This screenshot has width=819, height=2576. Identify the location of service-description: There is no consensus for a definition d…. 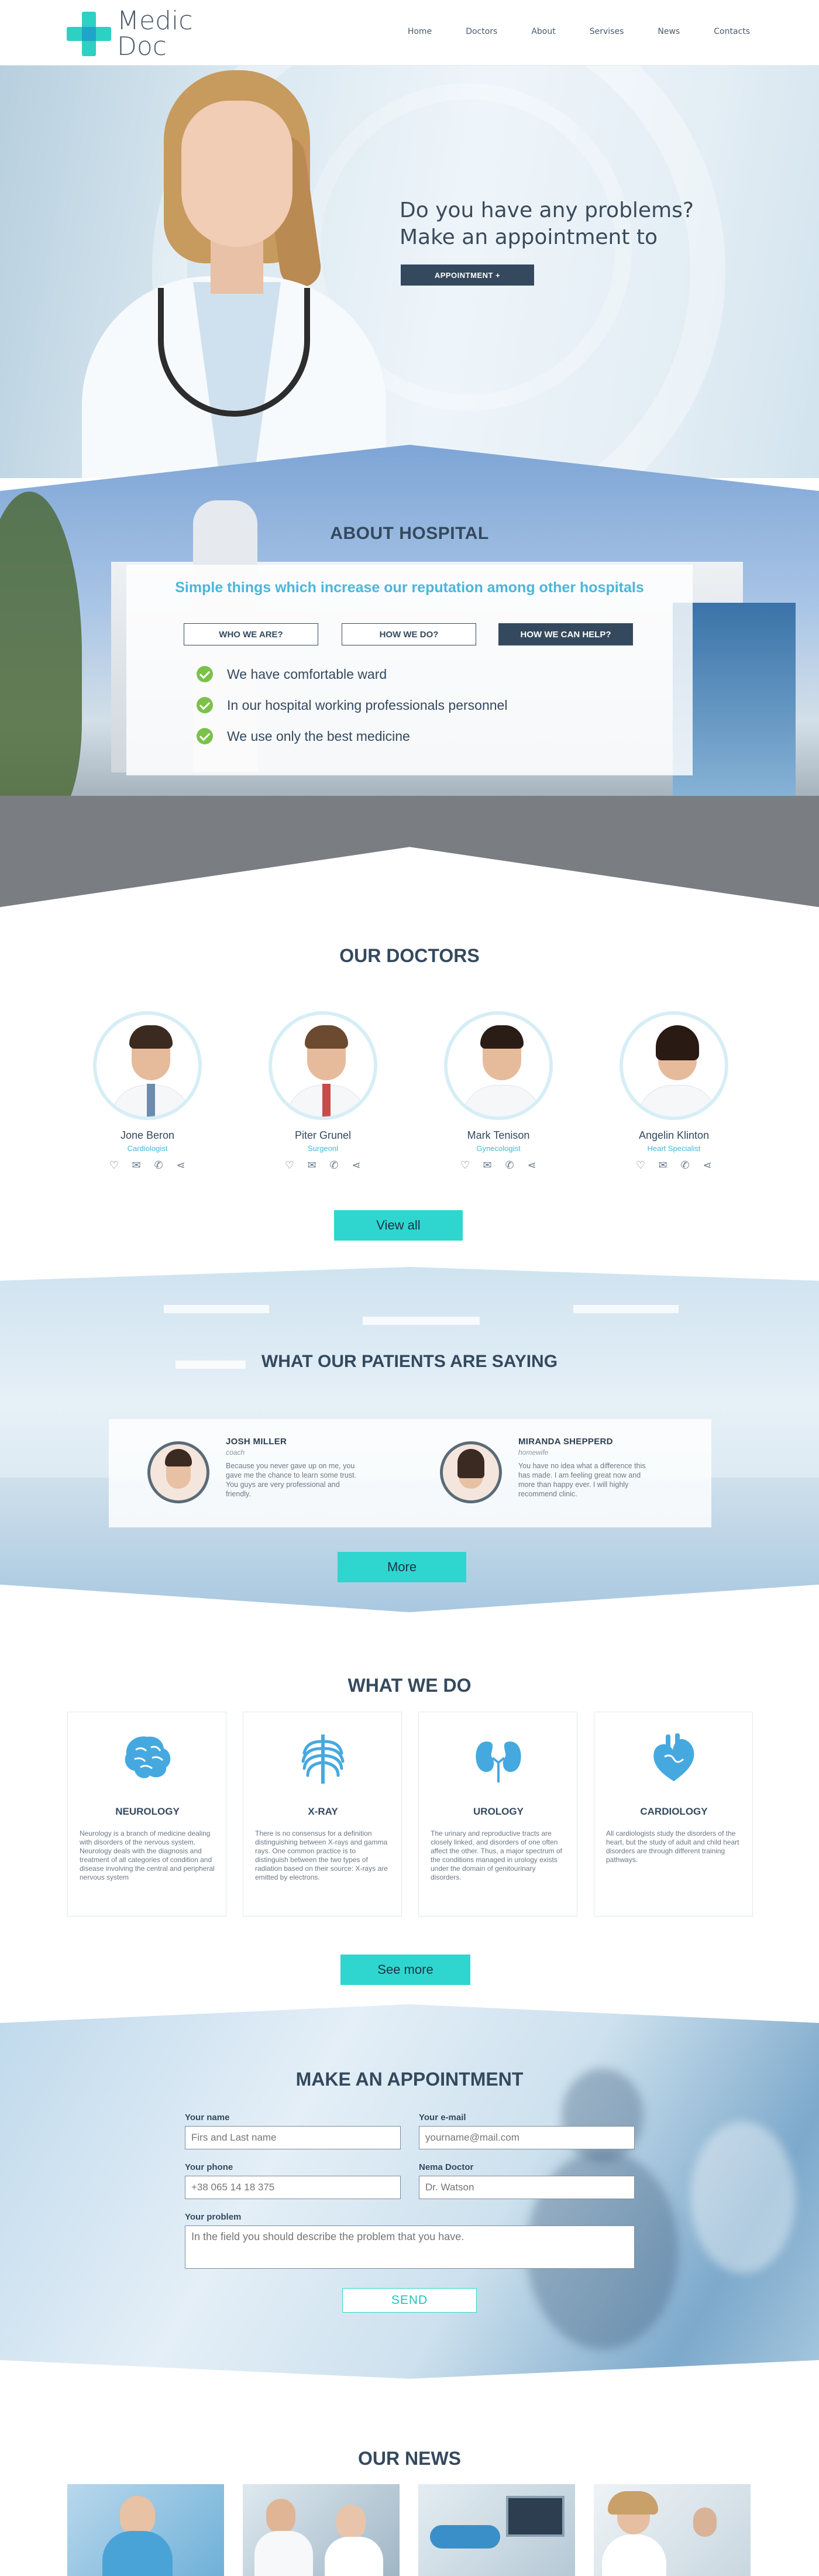
(321, 1855).